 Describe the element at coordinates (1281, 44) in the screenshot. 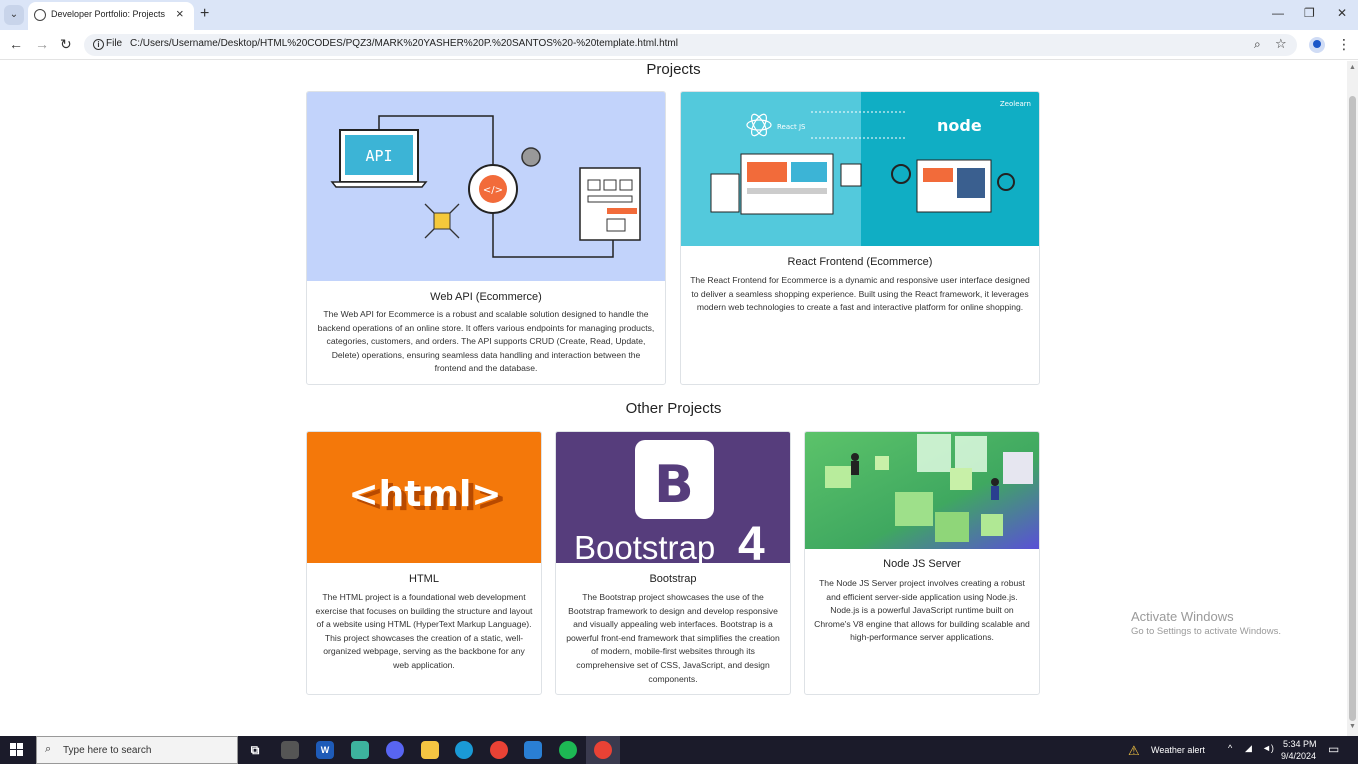

I see `bookmark-star-icon: ☆` at that location.